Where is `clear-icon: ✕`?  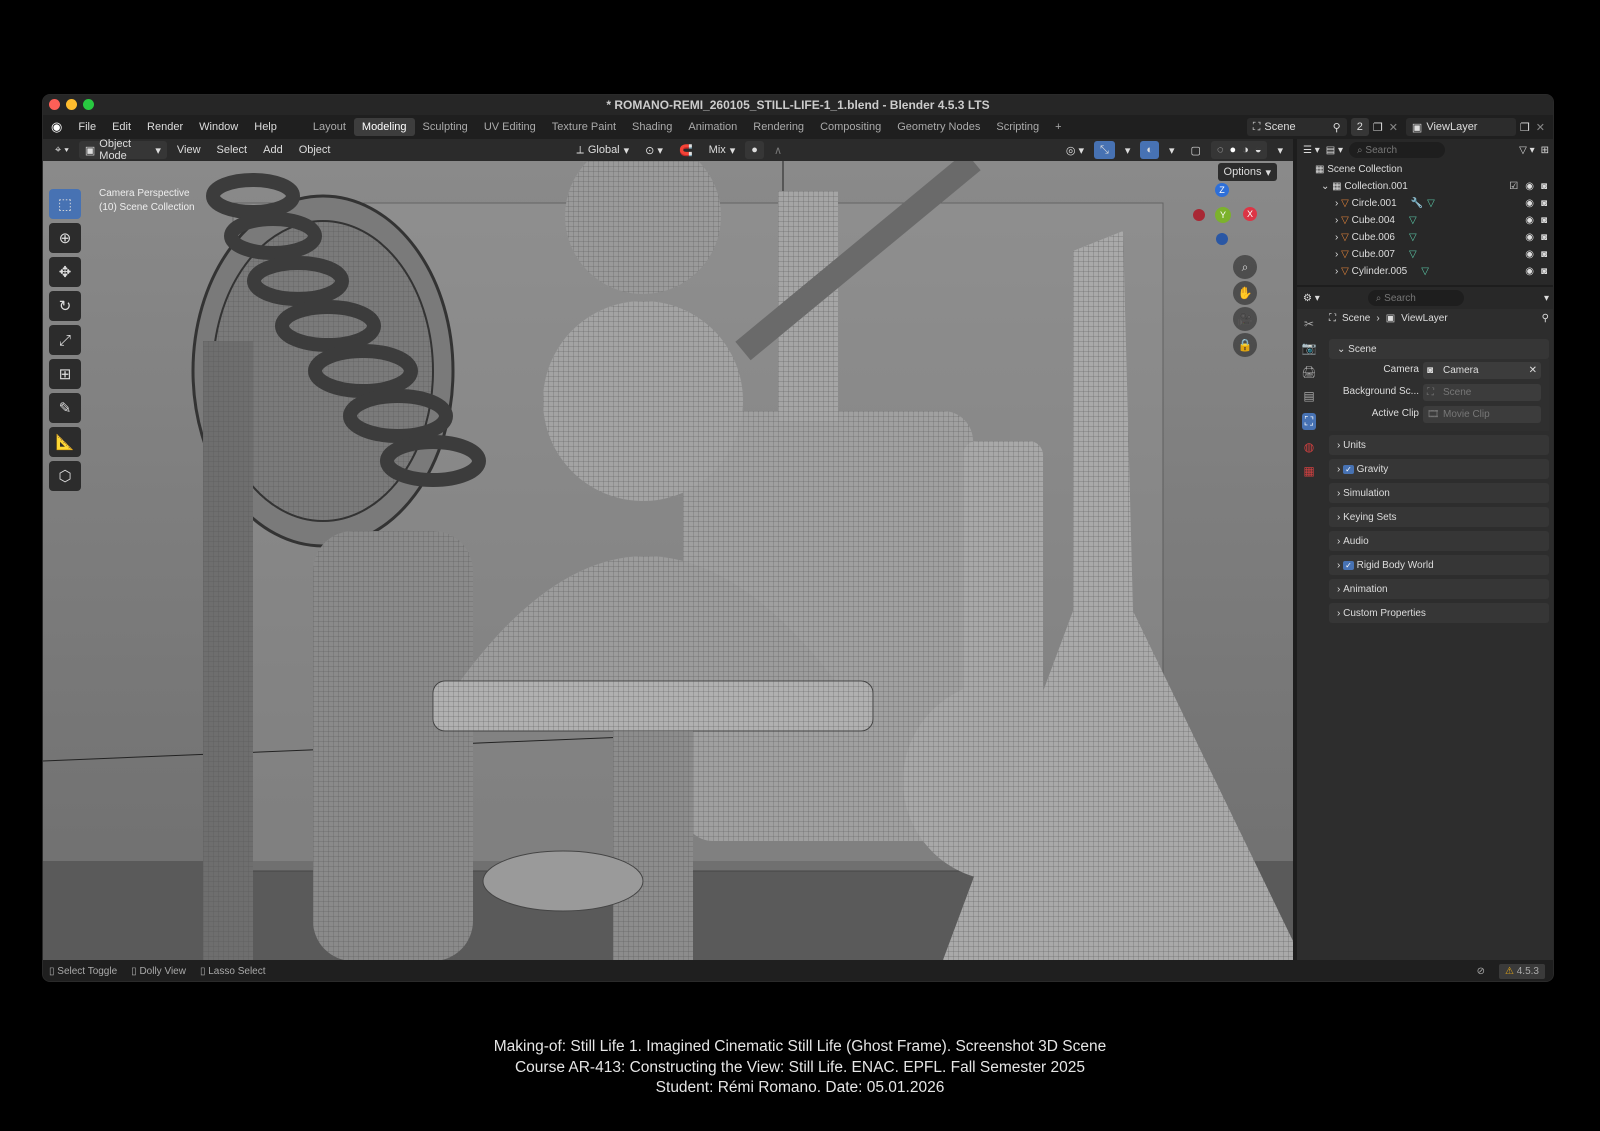
clear-icon: ✕ is located at coordinates (1533, 370).